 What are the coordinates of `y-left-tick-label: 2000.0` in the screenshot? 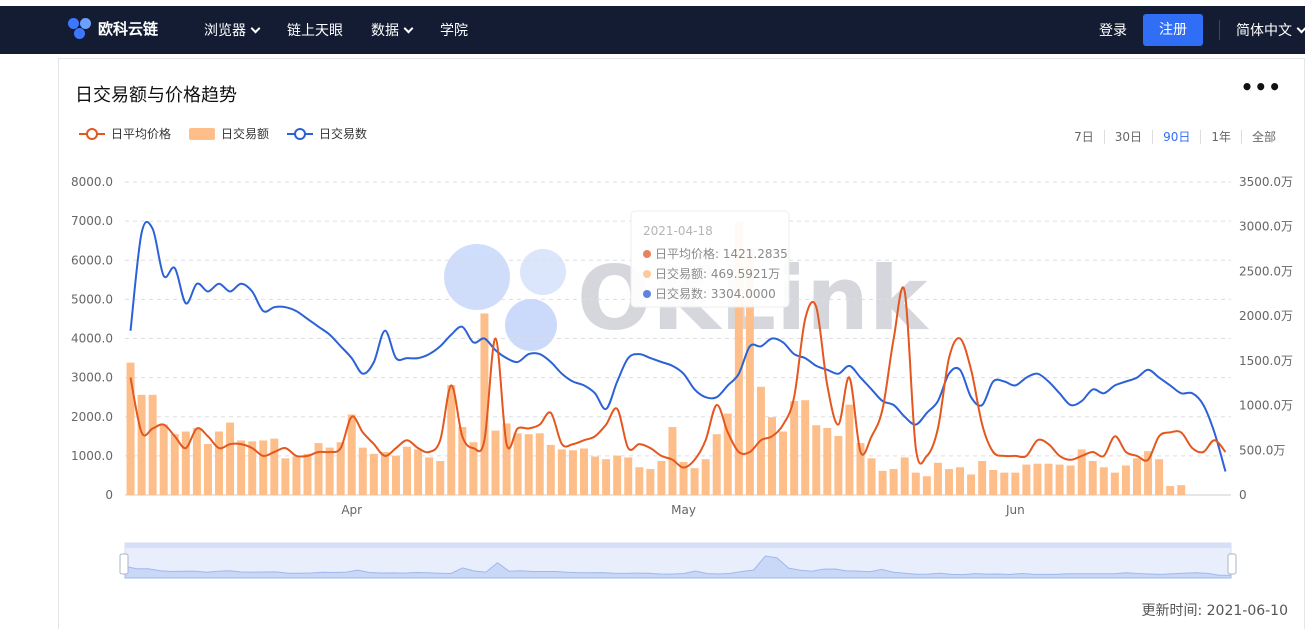 It's located at (92, 417).